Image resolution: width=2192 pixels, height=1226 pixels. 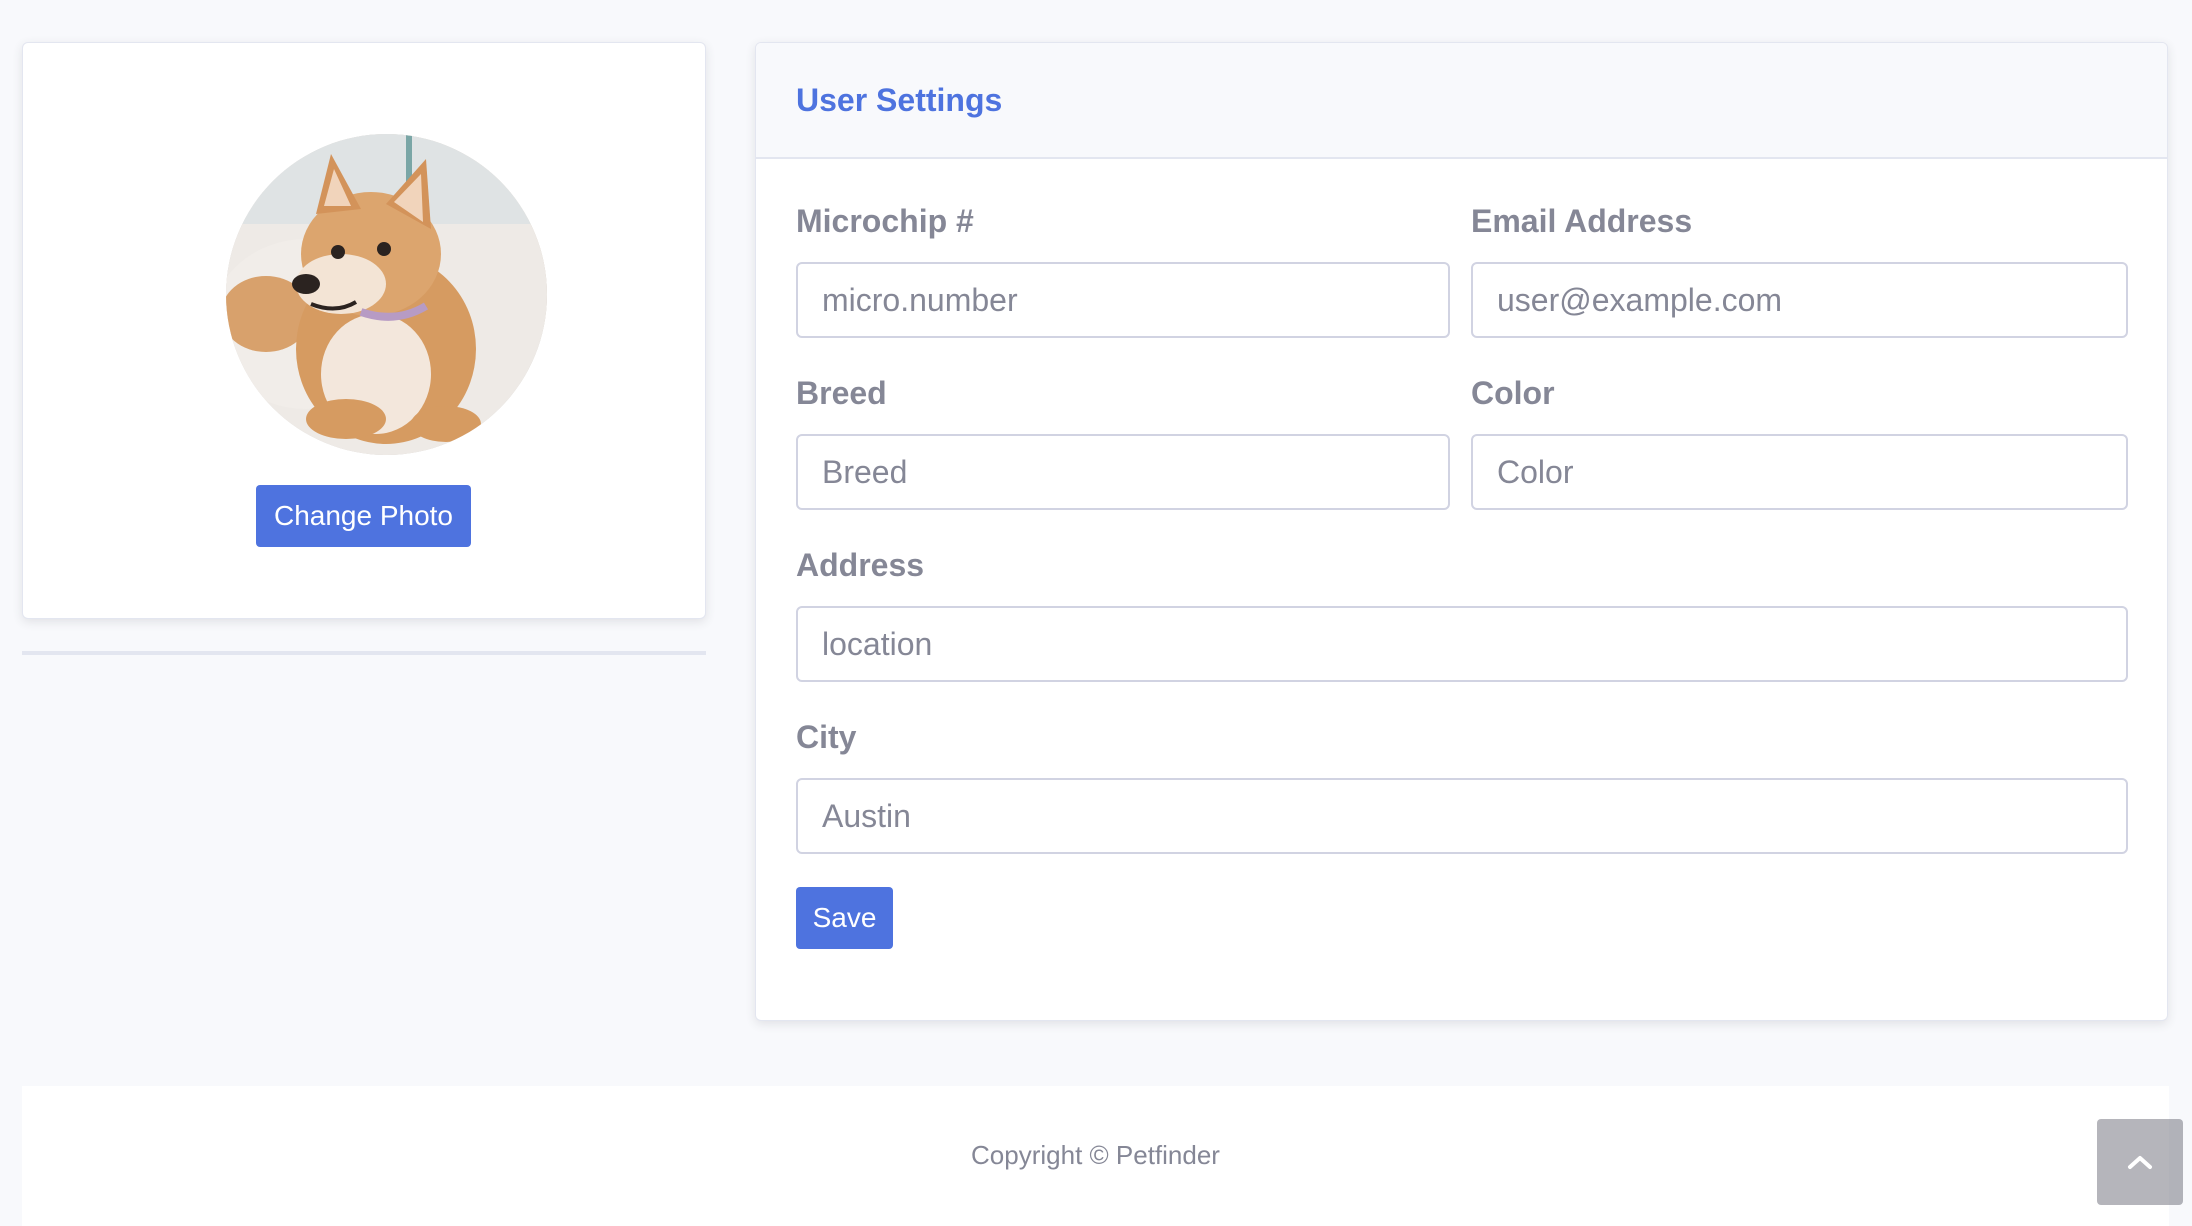 I want to click on profile-card: Change Photo, so click(x=364, y=330).